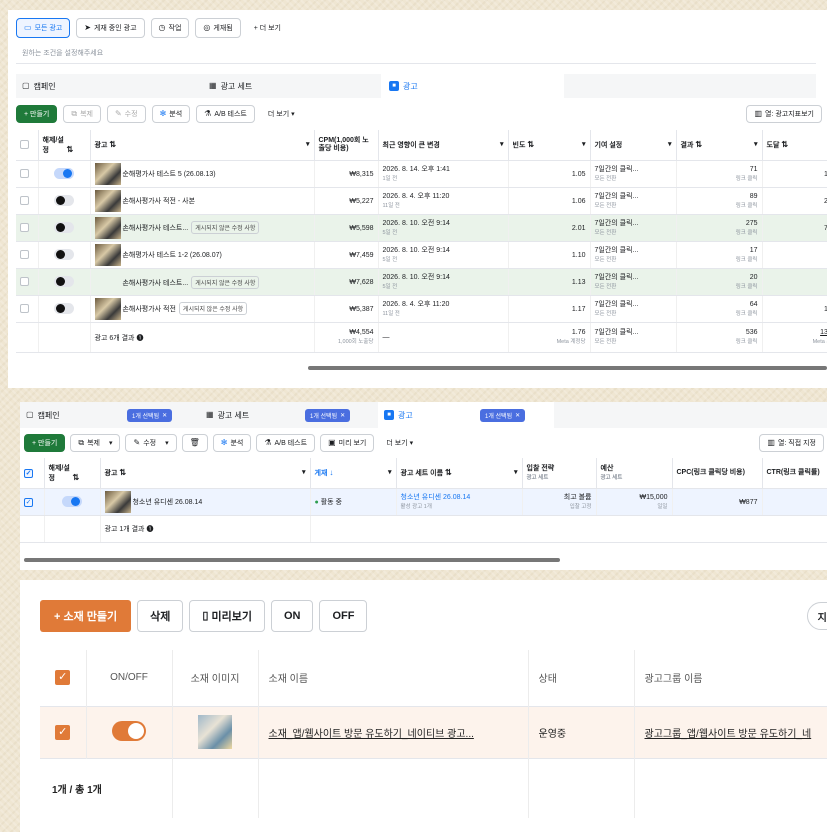 The image size is (827, 832). I want to click on filter-input: 원하는 조건을 설정해주세요, so click(416, 54).